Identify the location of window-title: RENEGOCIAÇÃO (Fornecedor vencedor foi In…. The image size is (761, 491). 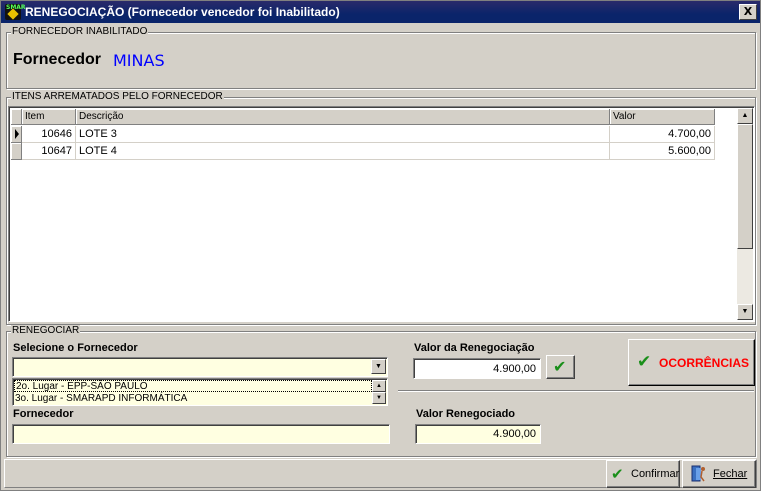
(182, 12).